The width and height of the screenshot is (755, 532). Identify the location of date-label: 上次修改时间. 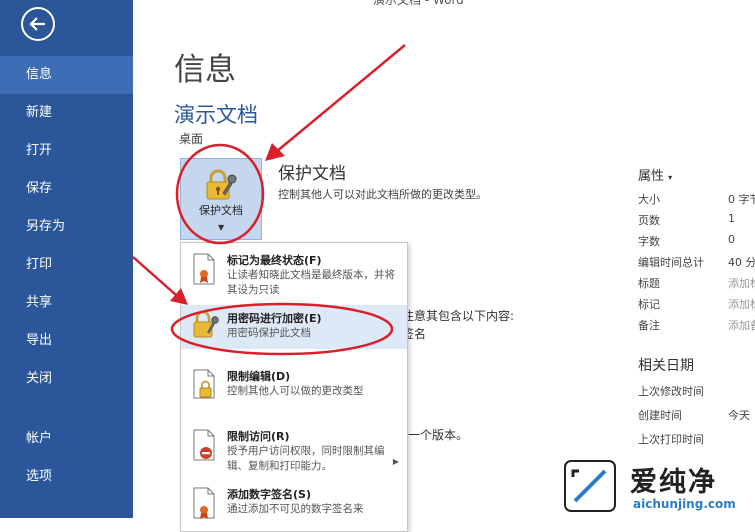
(671, 391).